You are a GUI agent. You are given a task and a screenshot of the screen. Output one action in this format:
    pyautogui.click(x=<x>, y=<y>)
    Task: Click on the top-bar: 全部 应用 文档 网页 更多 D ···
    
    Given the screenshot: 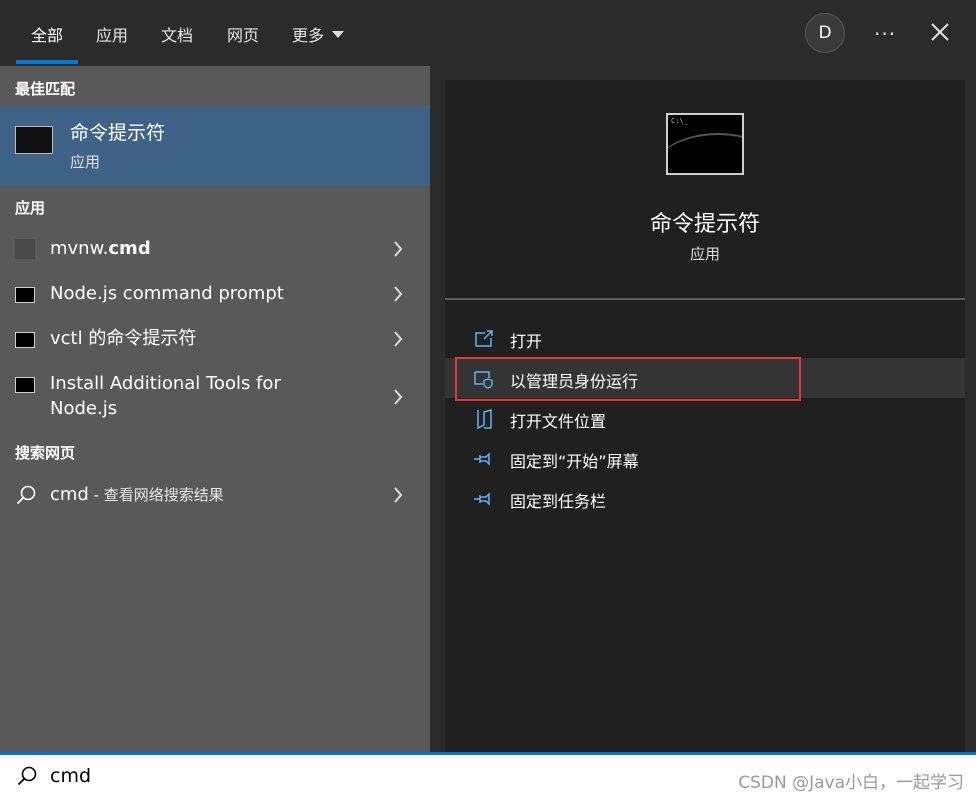 What is the action you would take?
    pyautogui.click(x=488, y=33)
    